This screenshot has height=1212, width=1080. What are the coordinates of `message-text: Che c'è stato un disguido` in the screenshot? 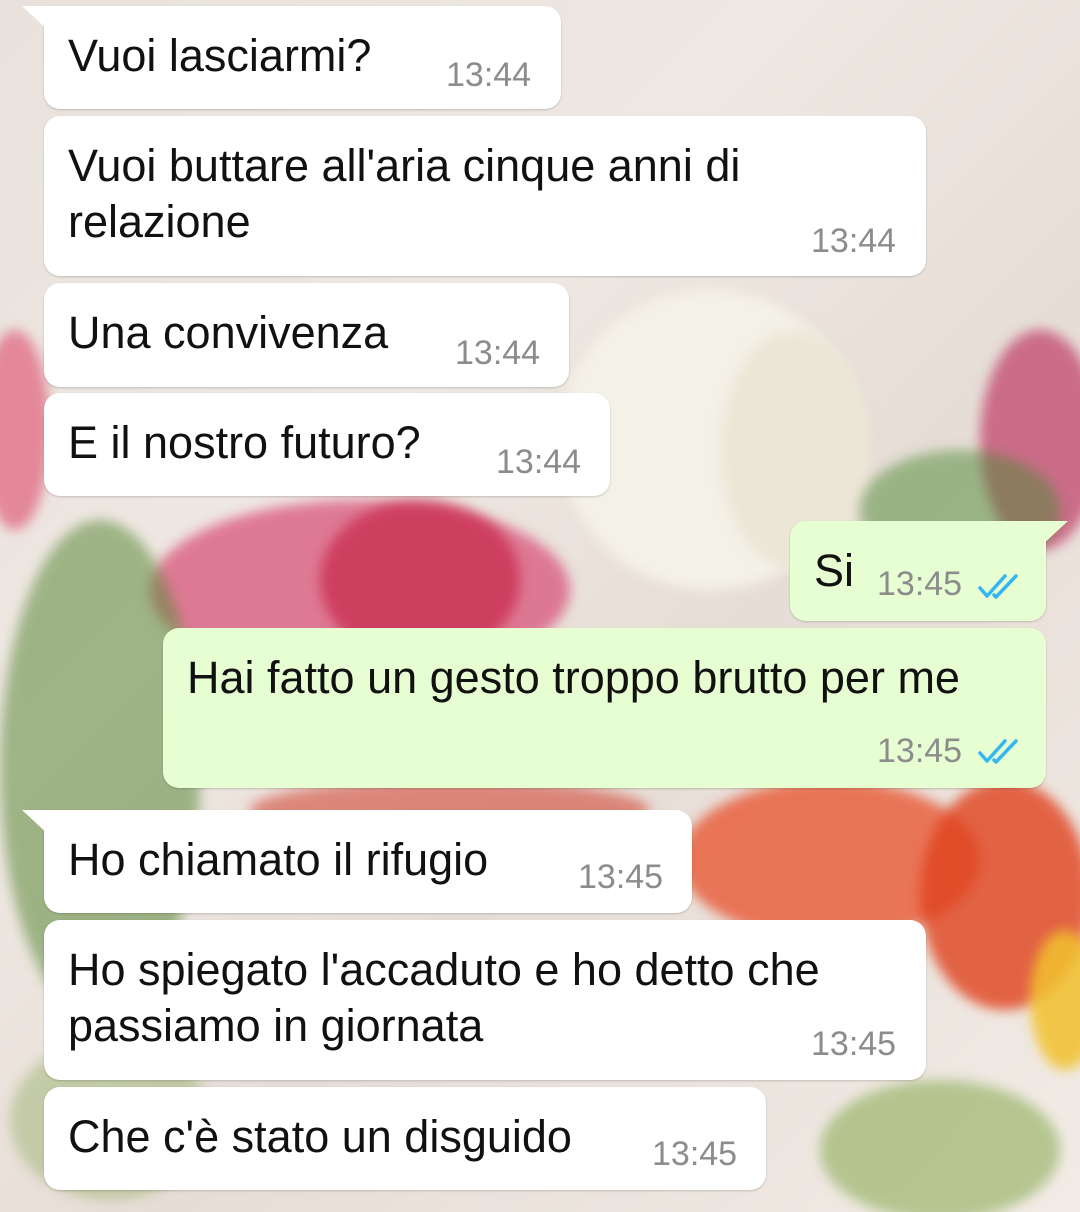 It's located at (320, 1136).